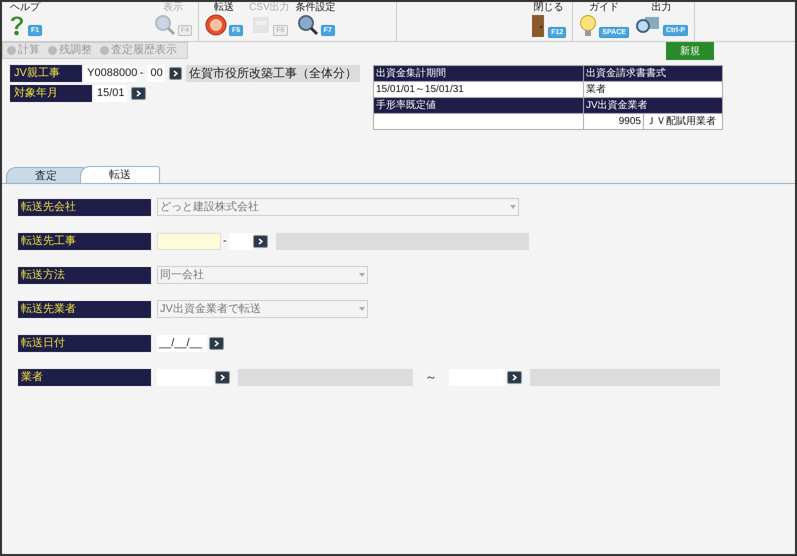 This screenshot has width=797, height=556. I want to click on light-bulb-icon, so click(588, 26).